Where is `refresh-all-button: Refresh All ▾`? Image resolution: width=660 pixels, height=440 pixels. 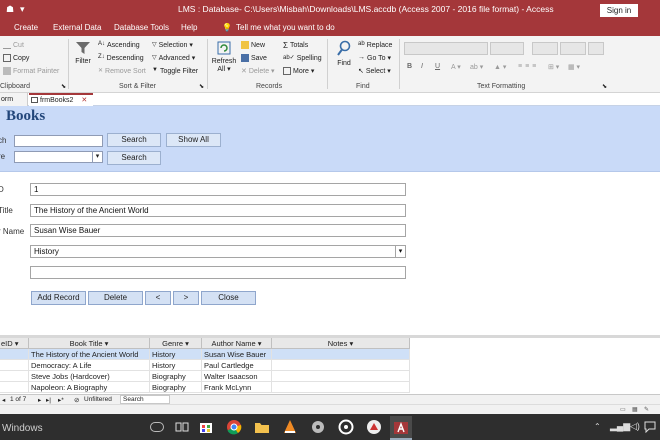 refresh-all-button: Refresh All ▾ is located at coordinates (224, 56).